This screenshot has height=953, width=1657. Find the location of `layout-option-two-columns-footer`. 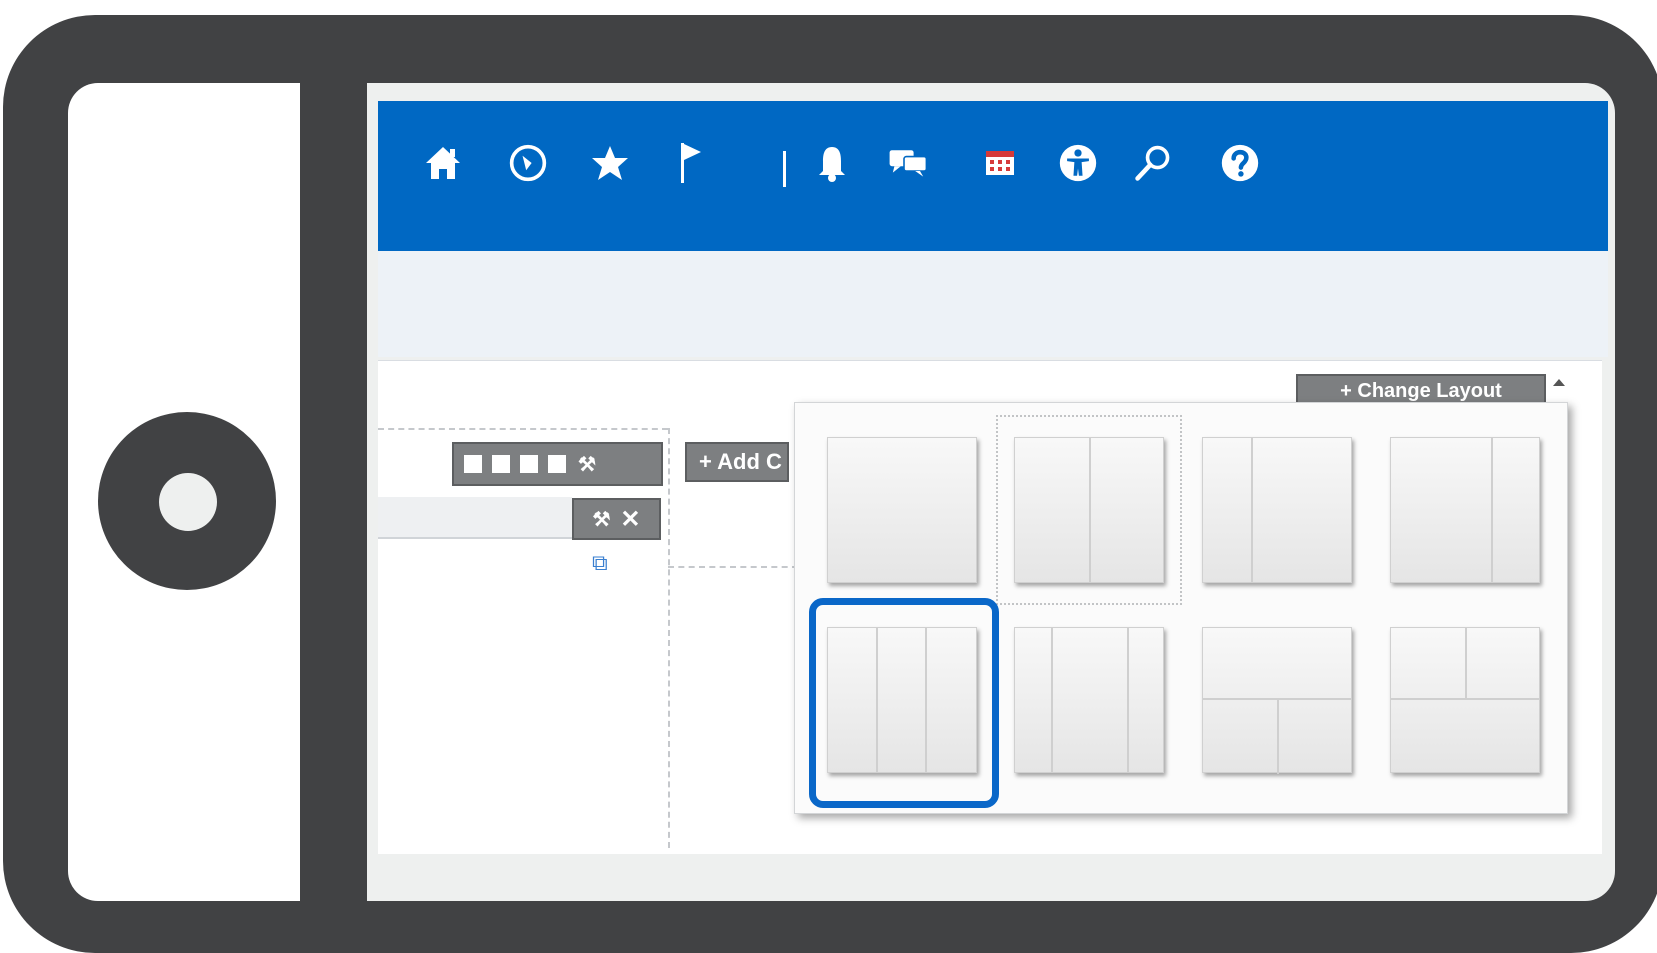

layout-option-two-columns-footer is located at coordinates (1465, 700).